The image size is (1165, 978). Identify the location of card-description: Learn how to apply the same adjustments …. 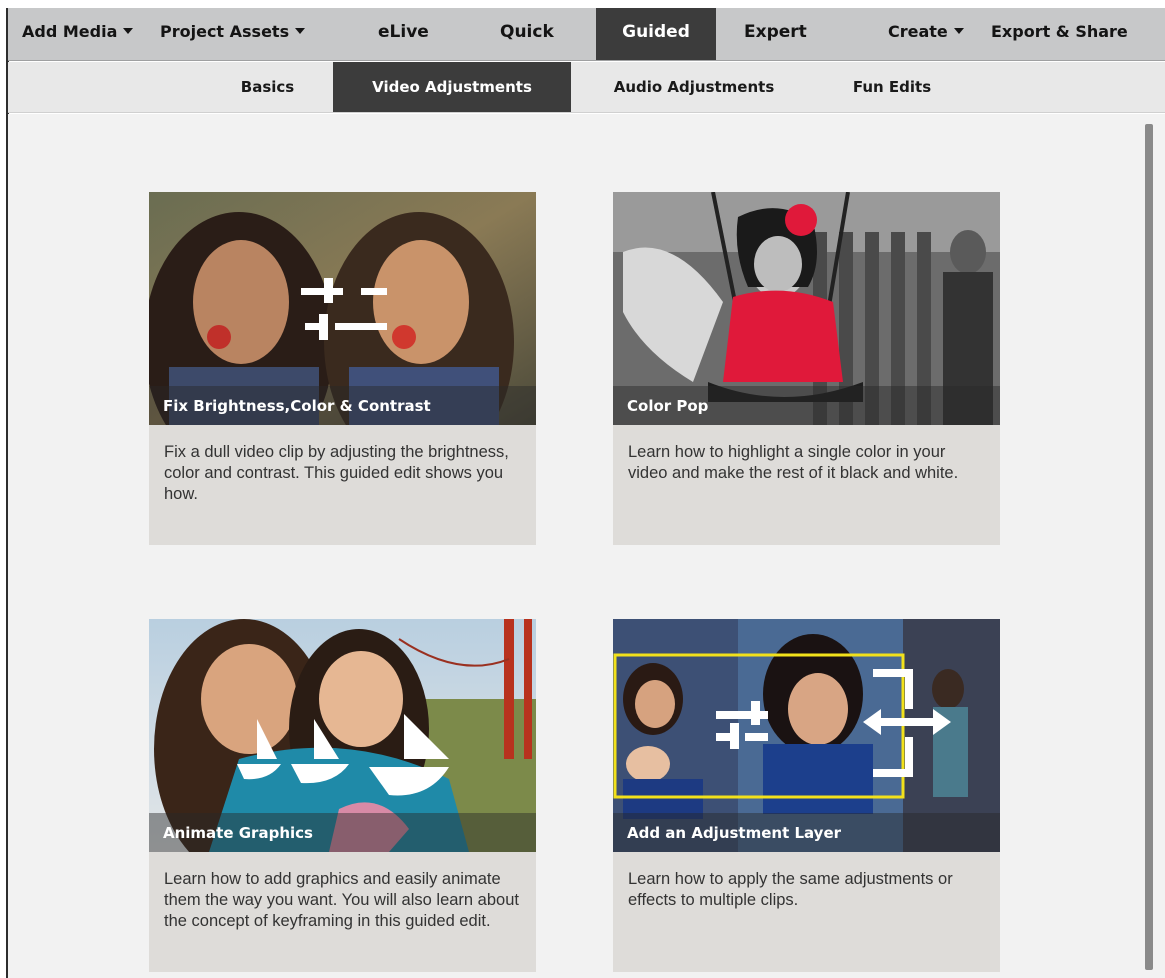
(790, 889).